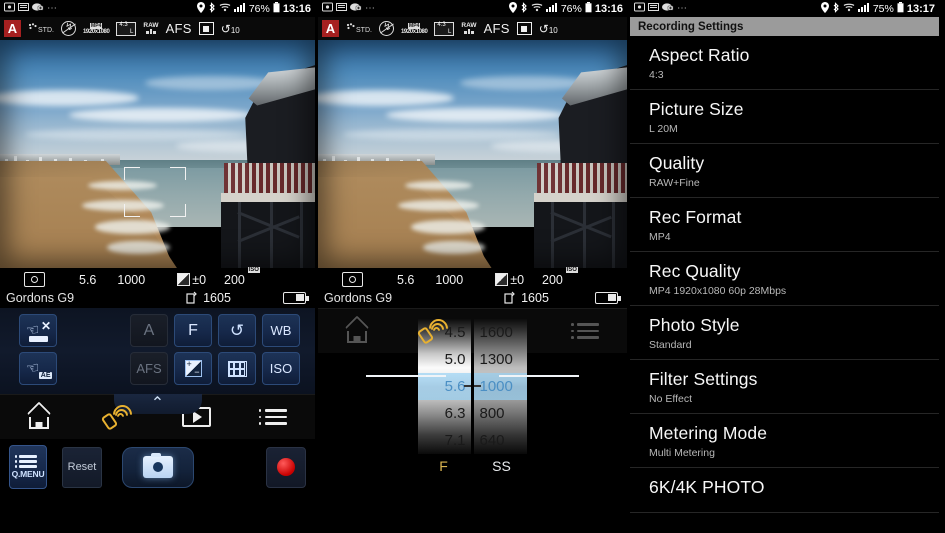 This screenshot has height=533, width=945. What do you see at coordinates (149, 330) in the screenshot?
I see `quick-button-a: A` at bounding box center [149, 330].